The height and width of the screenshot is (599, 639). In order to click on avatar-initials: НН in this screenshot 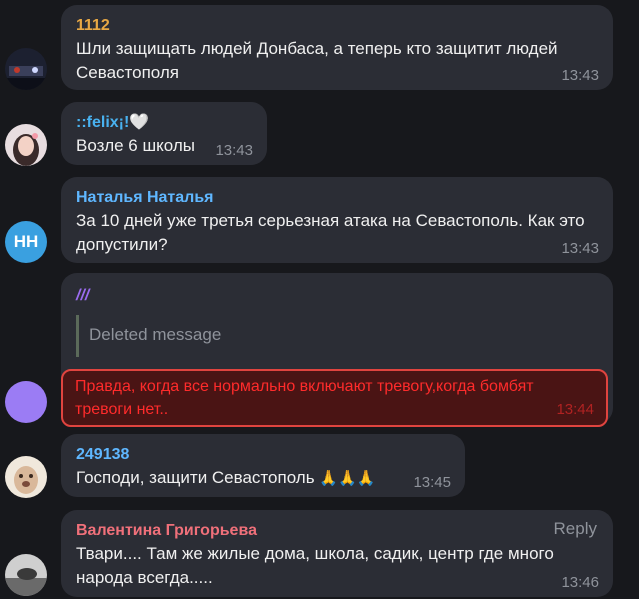, I will do `click(26, 241)`.